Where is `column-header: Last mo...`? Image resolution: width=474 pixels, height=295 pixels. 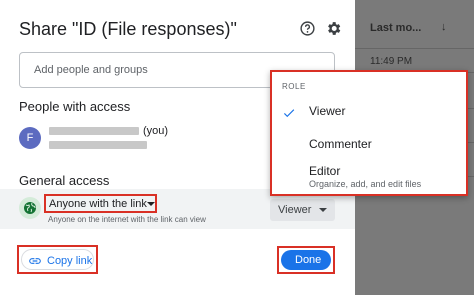
column-header: Last mo... is located at coordinates (396, 28).